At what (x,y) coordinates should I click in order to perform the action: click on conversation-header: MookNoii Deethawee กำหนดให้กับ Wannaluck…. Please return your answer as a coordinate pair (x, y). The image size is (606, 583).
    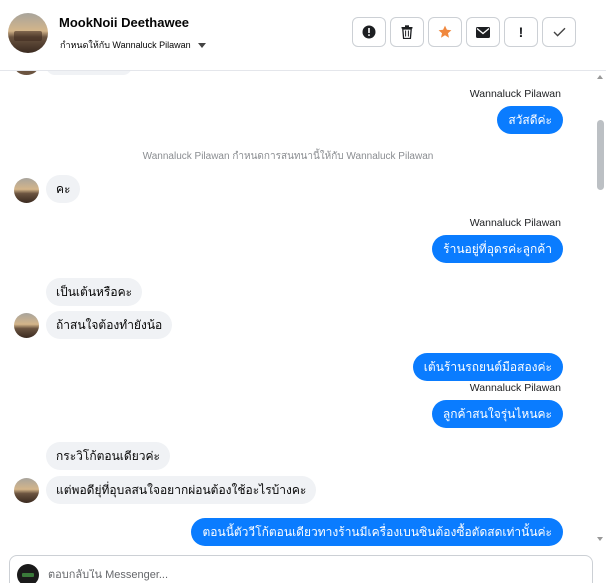
    Looking at the image, I should click on (303, 35).